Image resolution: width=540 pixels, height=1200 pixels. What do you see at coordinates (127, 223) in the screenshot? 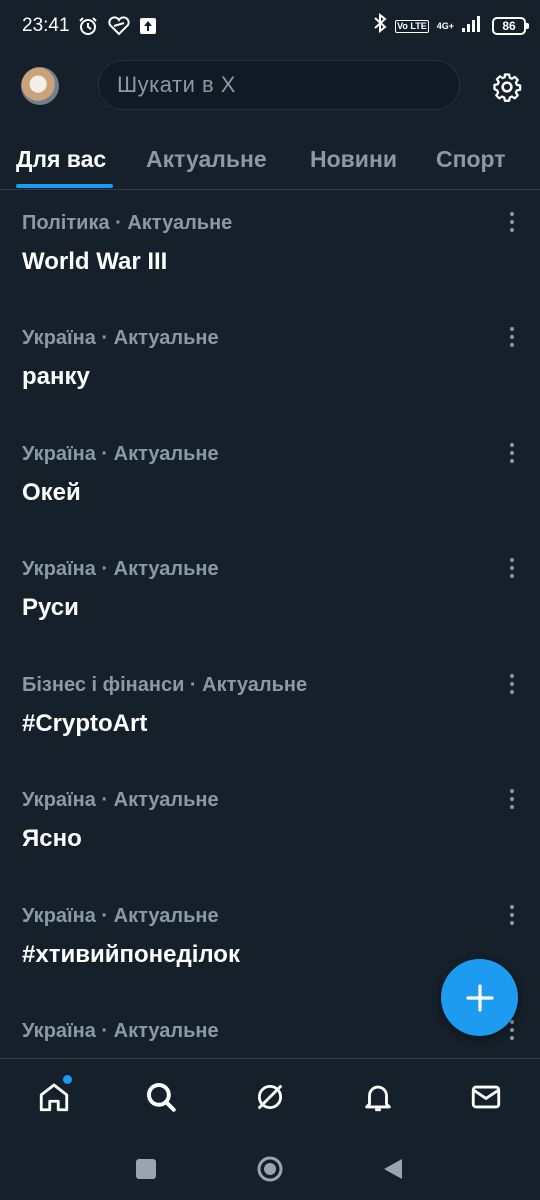
I see `trend-category: Політика · Актуальне` at bounding box center [127, 223].